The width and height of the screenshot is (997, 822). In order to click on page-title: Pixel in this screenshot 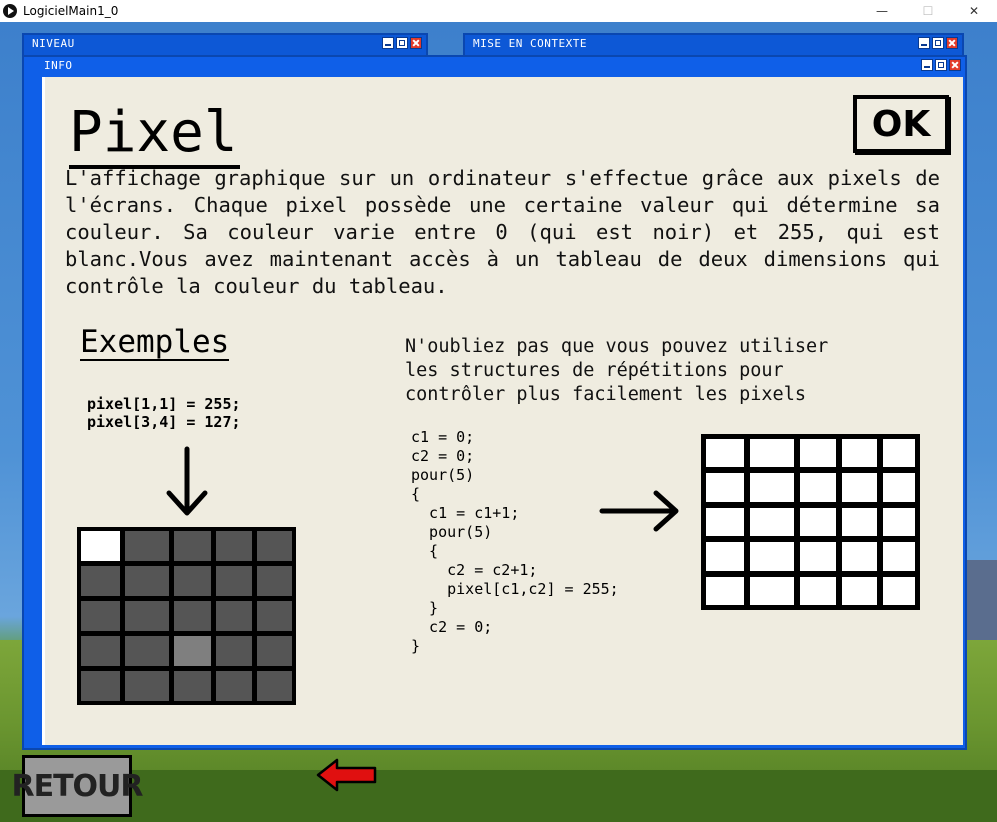, I will do `click(154, 135)`.